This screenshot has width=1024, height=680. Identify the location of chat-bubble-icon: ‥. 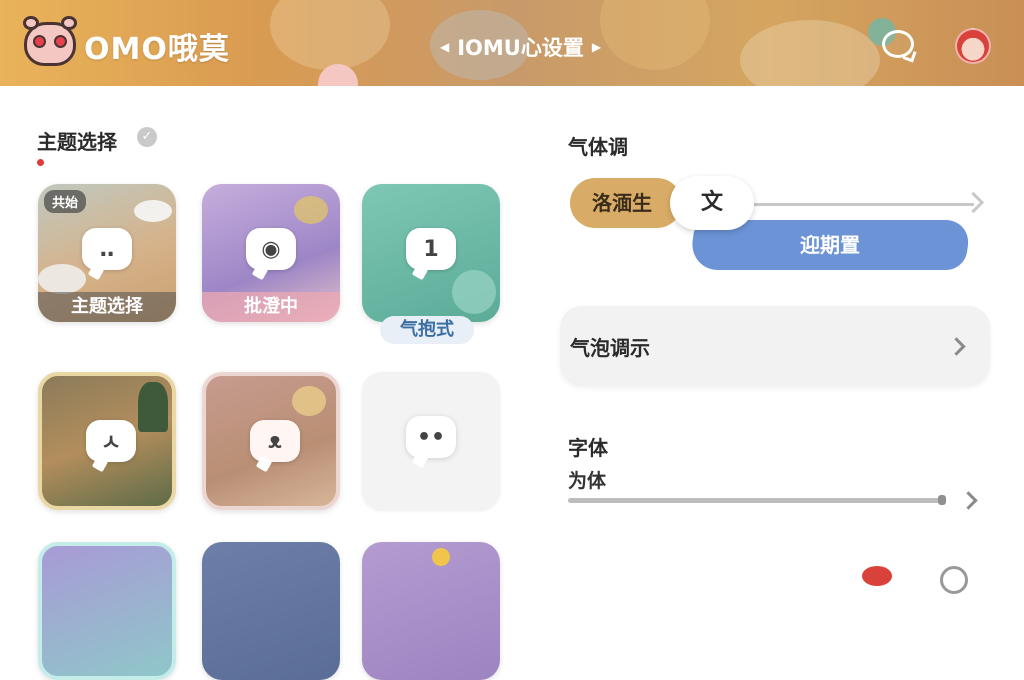
(107, 249).